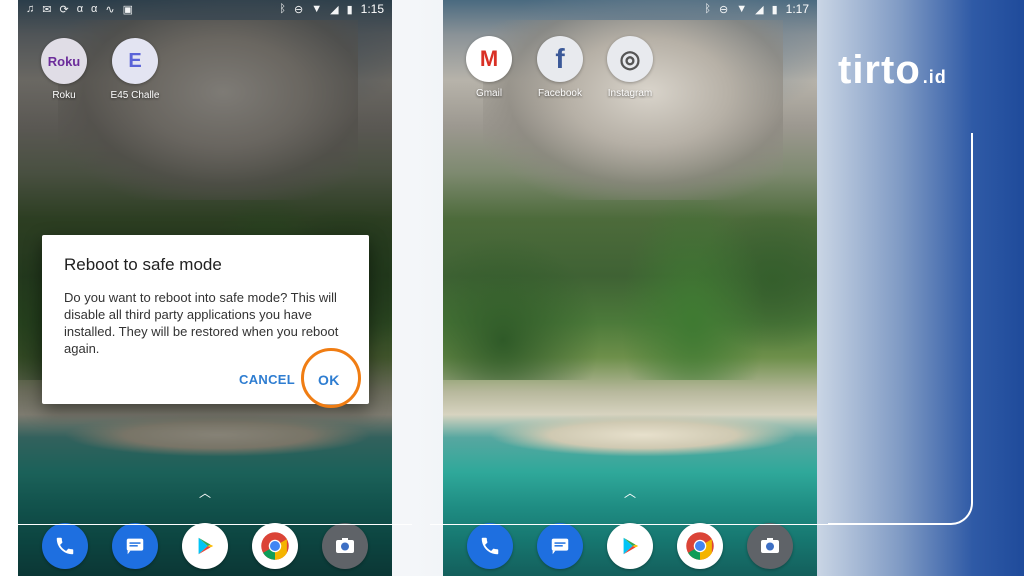 The height and width of the screenshot is (576, 1024). What do you see at coordinates (143, 264) in the screenshot?
I see `dialog-title: Reboot to safe mode` at bounding box center [143, 264].